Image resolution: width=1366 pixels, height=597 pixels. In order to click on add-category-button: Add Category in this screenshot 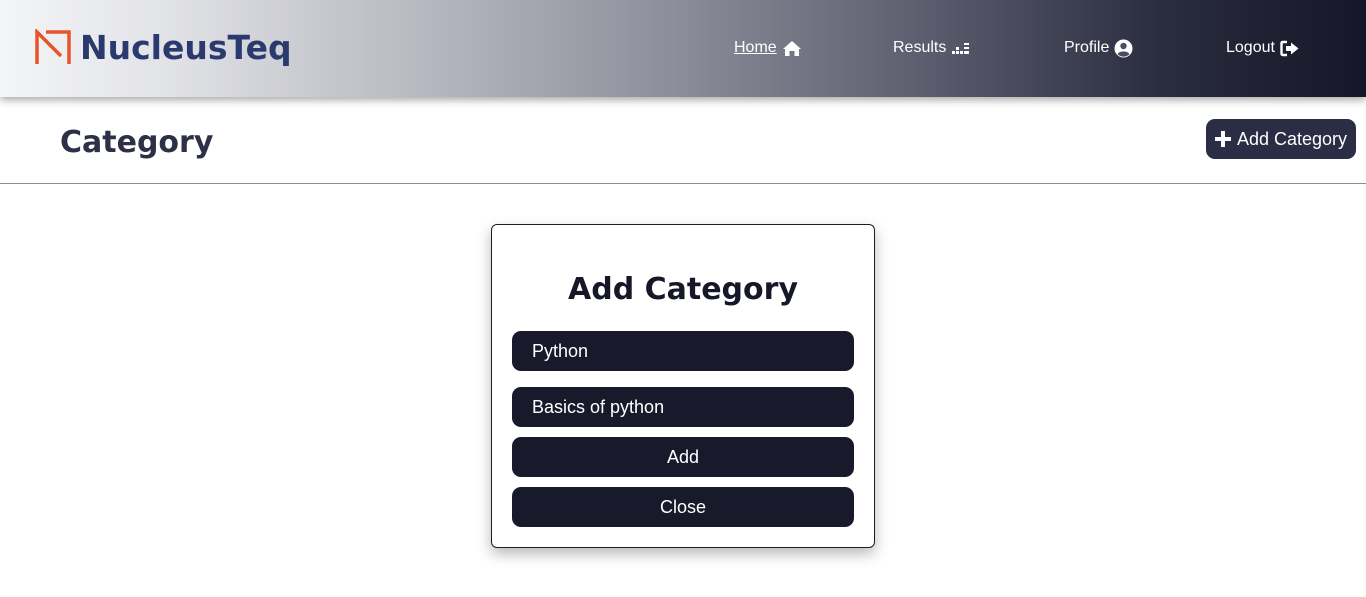, I will do `click(1281, 139)`.